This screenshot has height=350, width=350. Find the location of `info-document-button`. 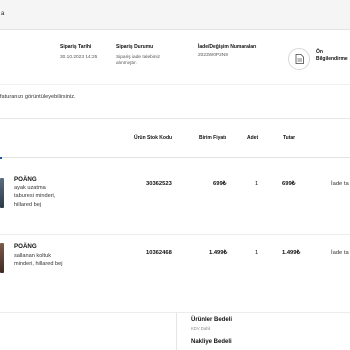

info-document-button is located at coordinates (299, 59).